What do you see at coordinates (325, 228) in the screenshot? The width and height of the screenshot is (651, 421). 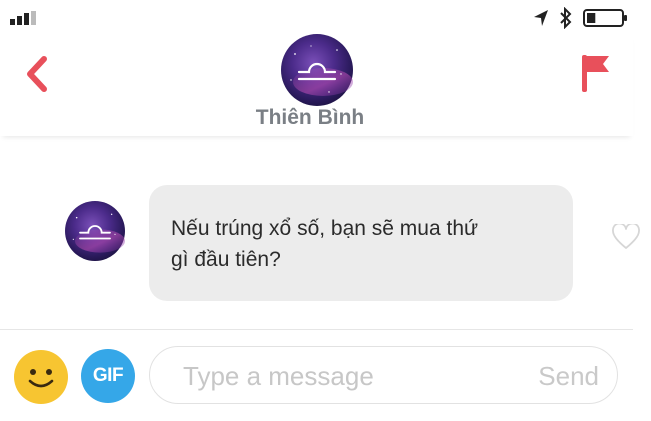 I see `message-text-line: Nếu trúng xổ số, bạn sẽ mua thứ` at bounding box center [325, 228].